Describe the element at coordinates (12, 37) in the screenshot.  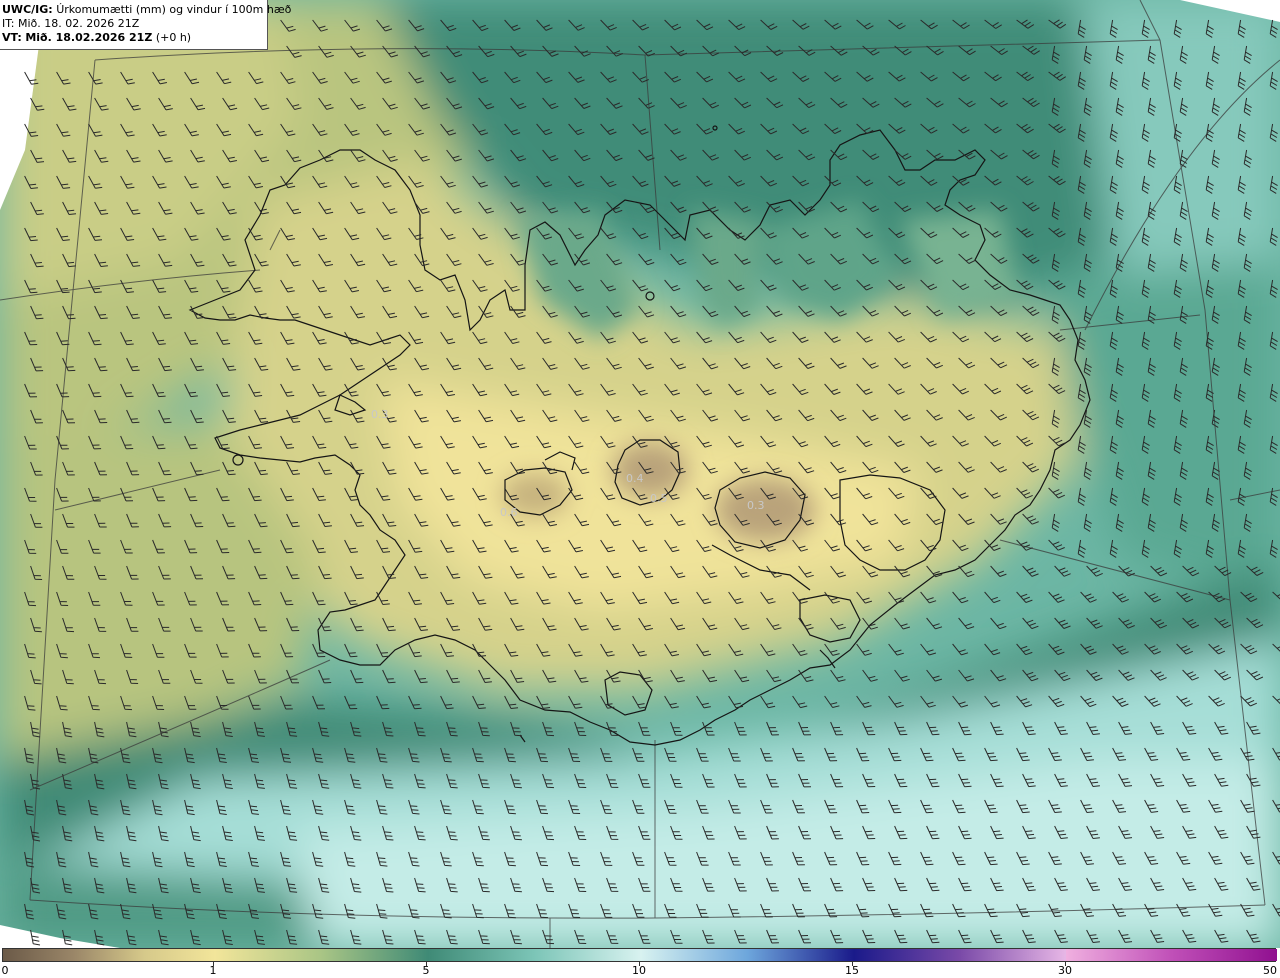
I see `valid-prefix: VT:` at that location.